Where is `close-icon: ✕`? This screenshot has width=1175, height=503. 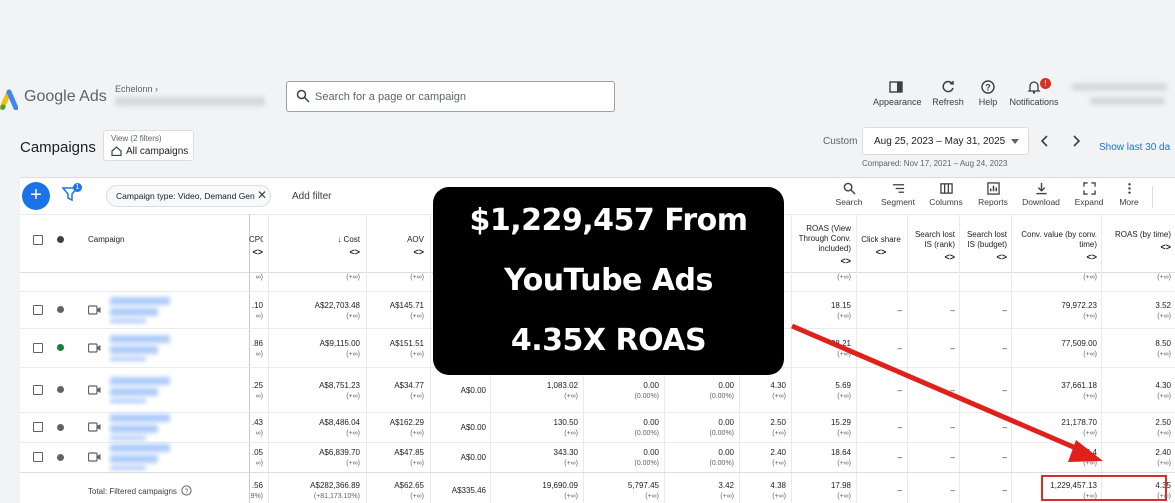 close-icon: ✕ is located at coordinates (262, 195).